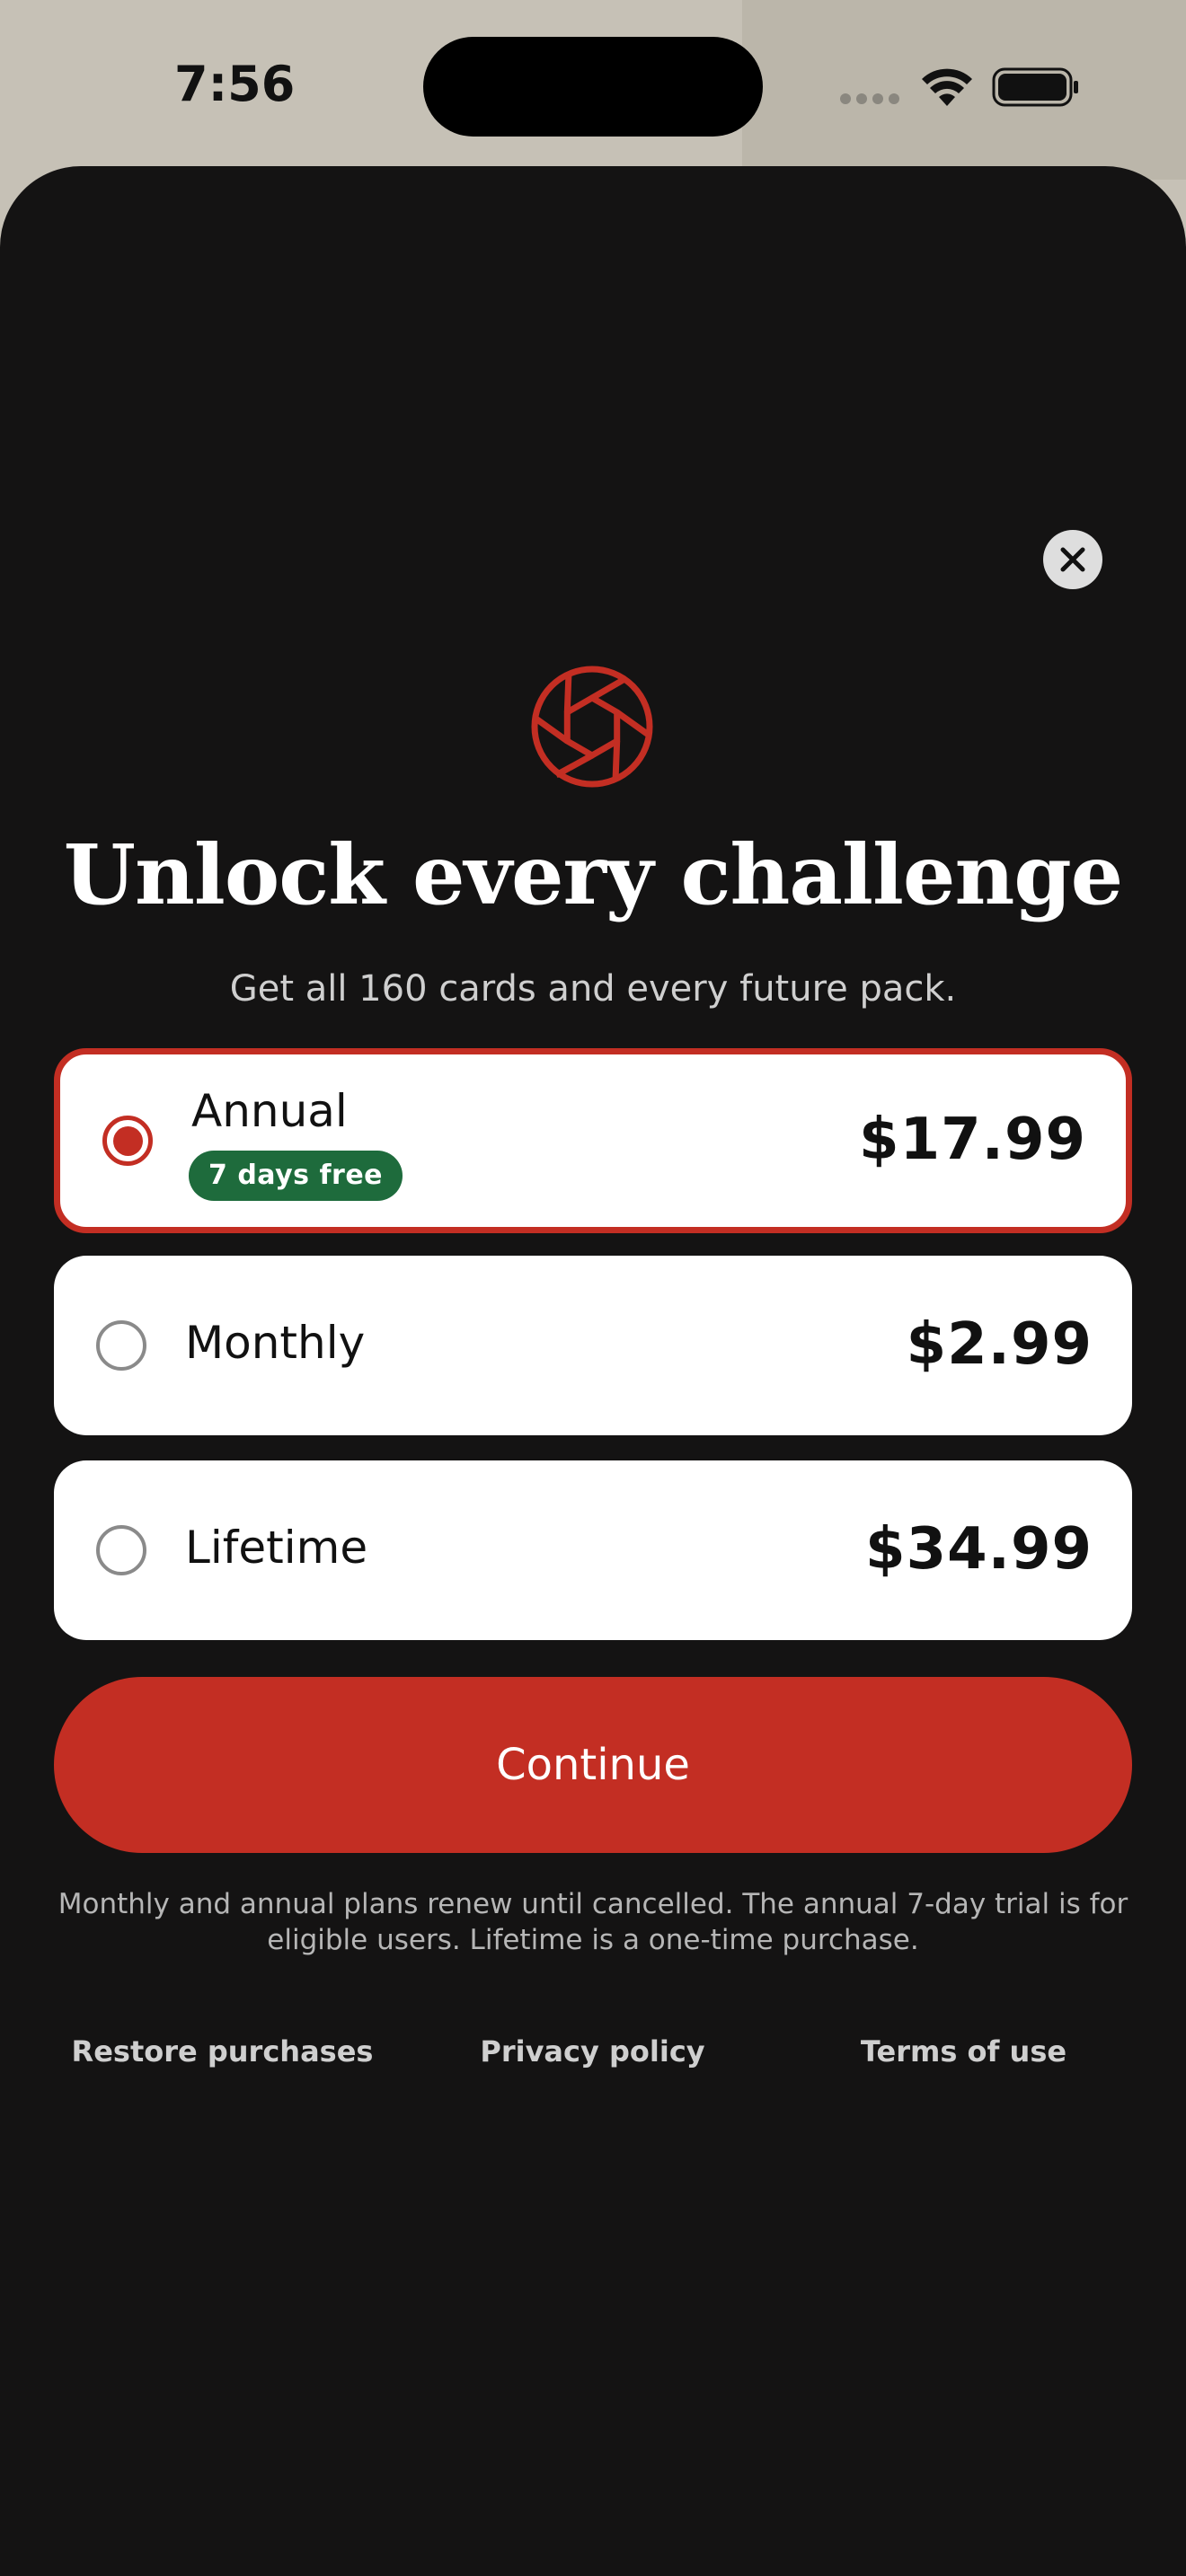 This screenshot has width=1186, height=2576. I want to click on privacy-policy-link: Privacy policy, so click(592, 2051).